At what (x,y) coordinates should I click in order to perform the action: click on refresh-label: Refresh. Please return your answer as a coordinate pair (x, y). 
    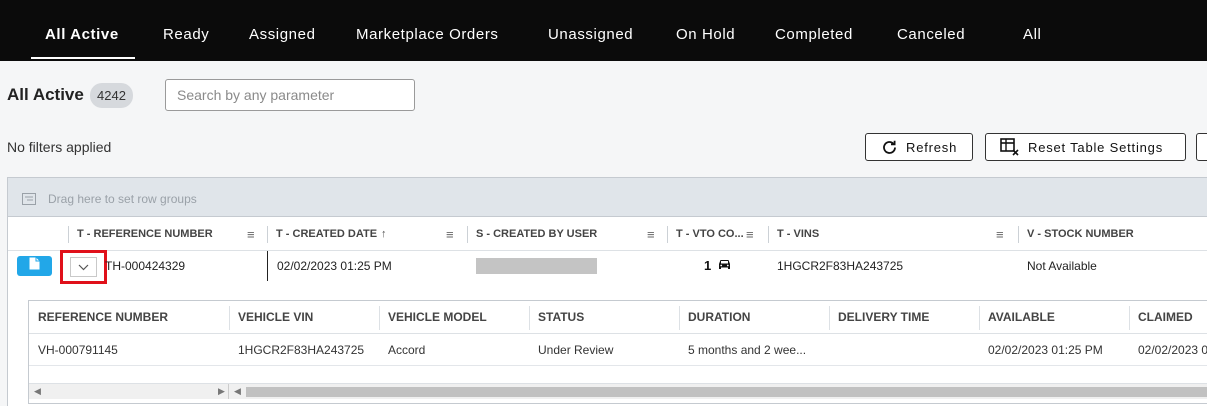
    Looking at the image, I should click on (932, 147).